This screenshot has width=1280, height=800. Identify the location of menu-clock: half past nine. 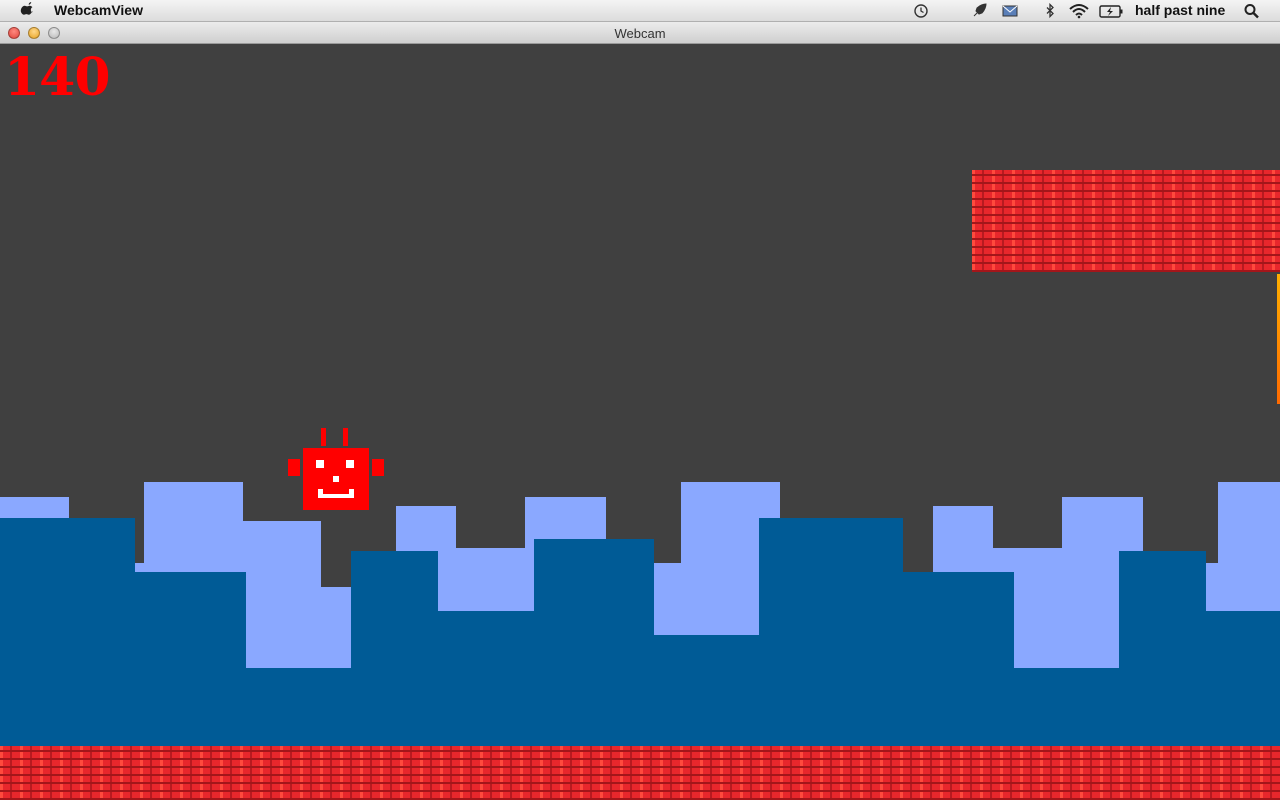
(1180, 10).